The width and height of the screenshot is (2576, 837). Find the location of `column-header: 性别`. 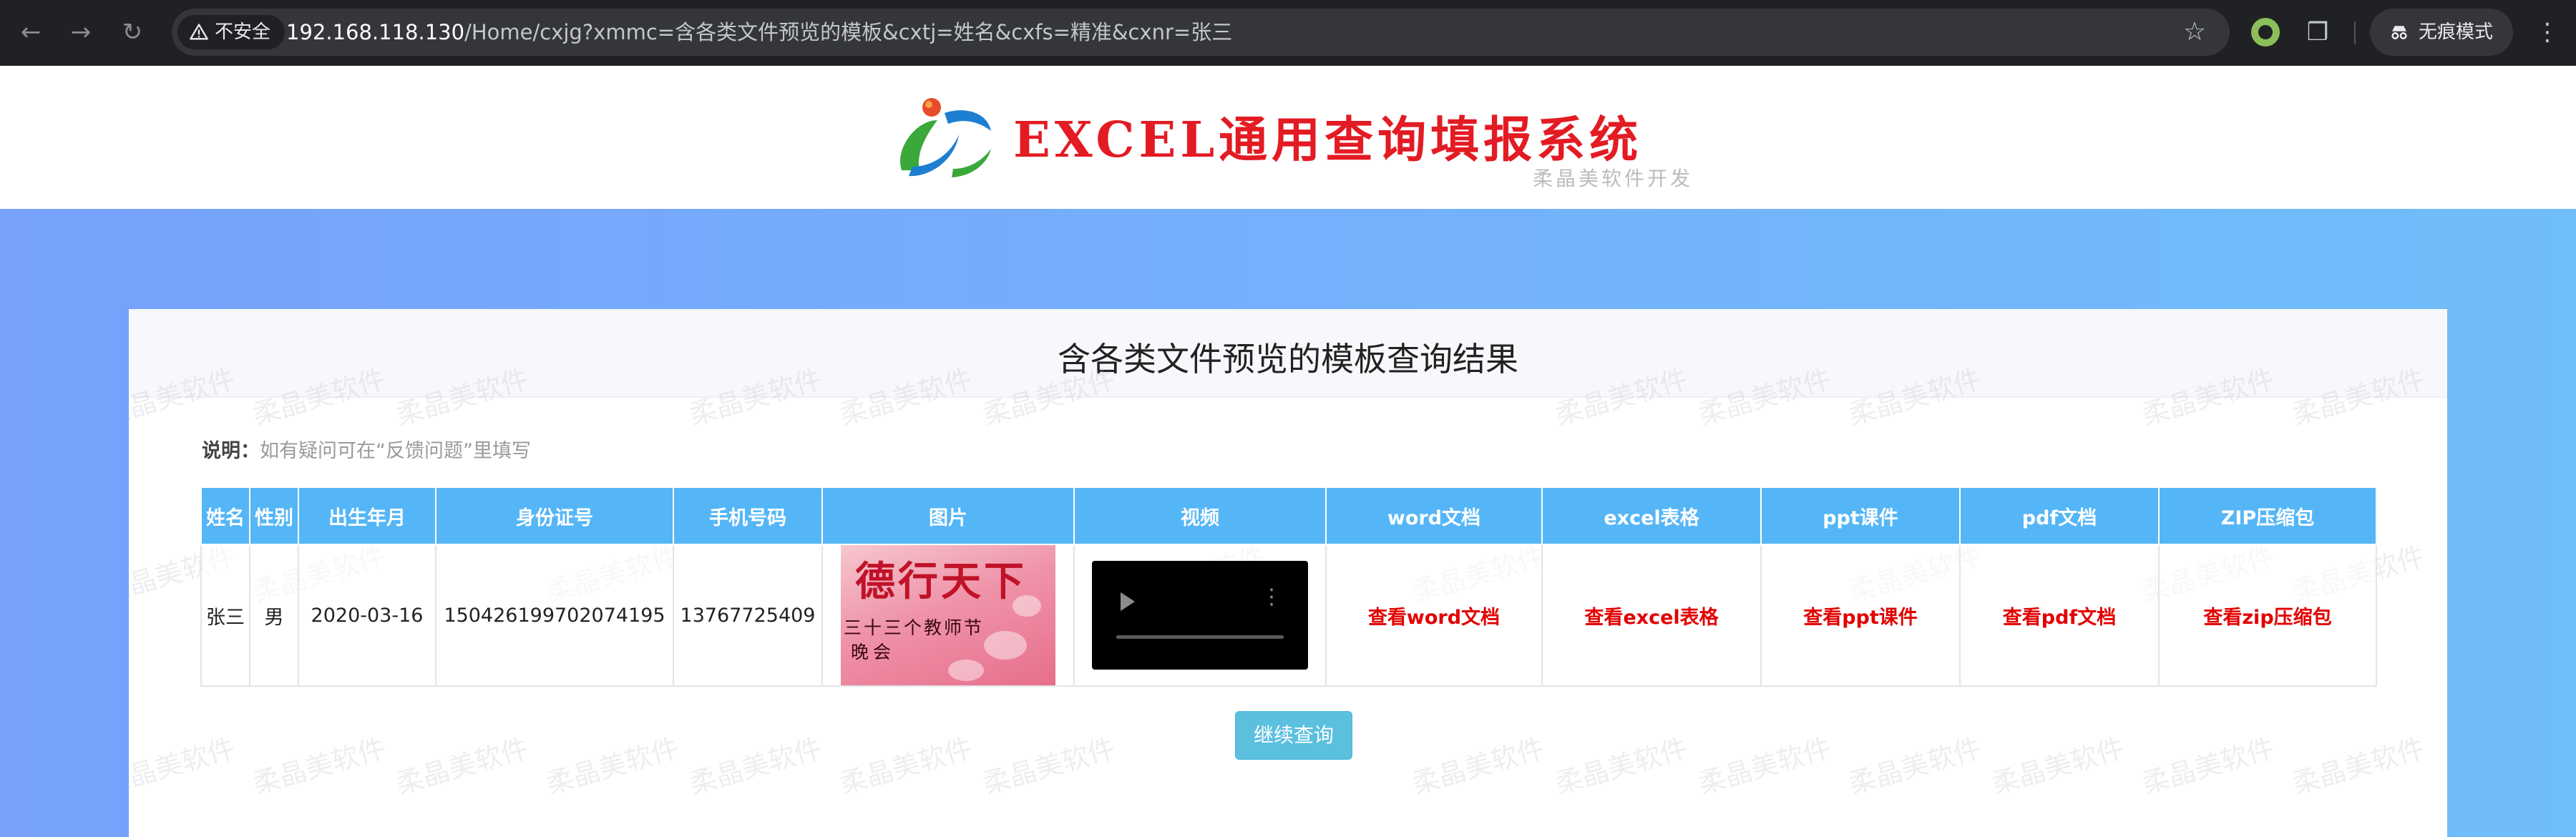

column-header: 性别 is located at coordinates (274, 515).